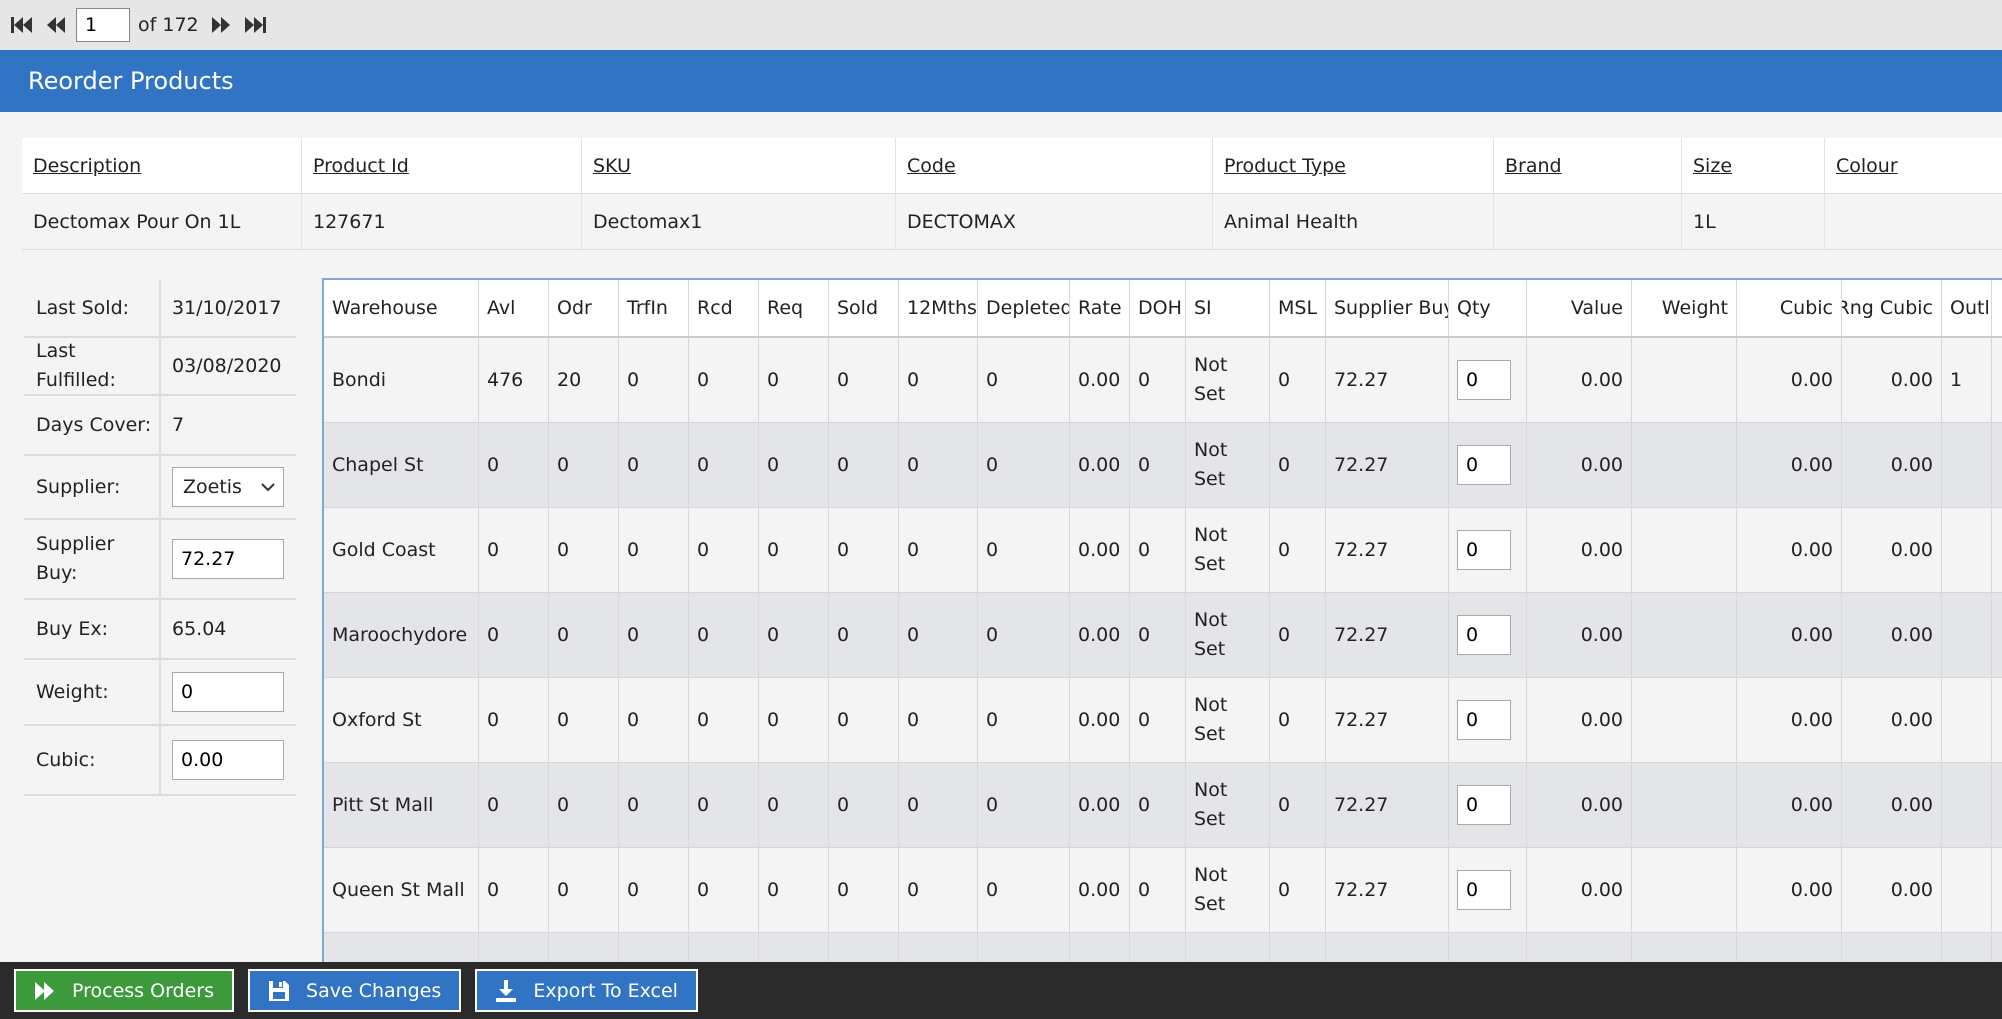 This screenshot has width=2002, height=1019. I want to click on grid-cell-warehouse: Bondi, so click(359, 380).